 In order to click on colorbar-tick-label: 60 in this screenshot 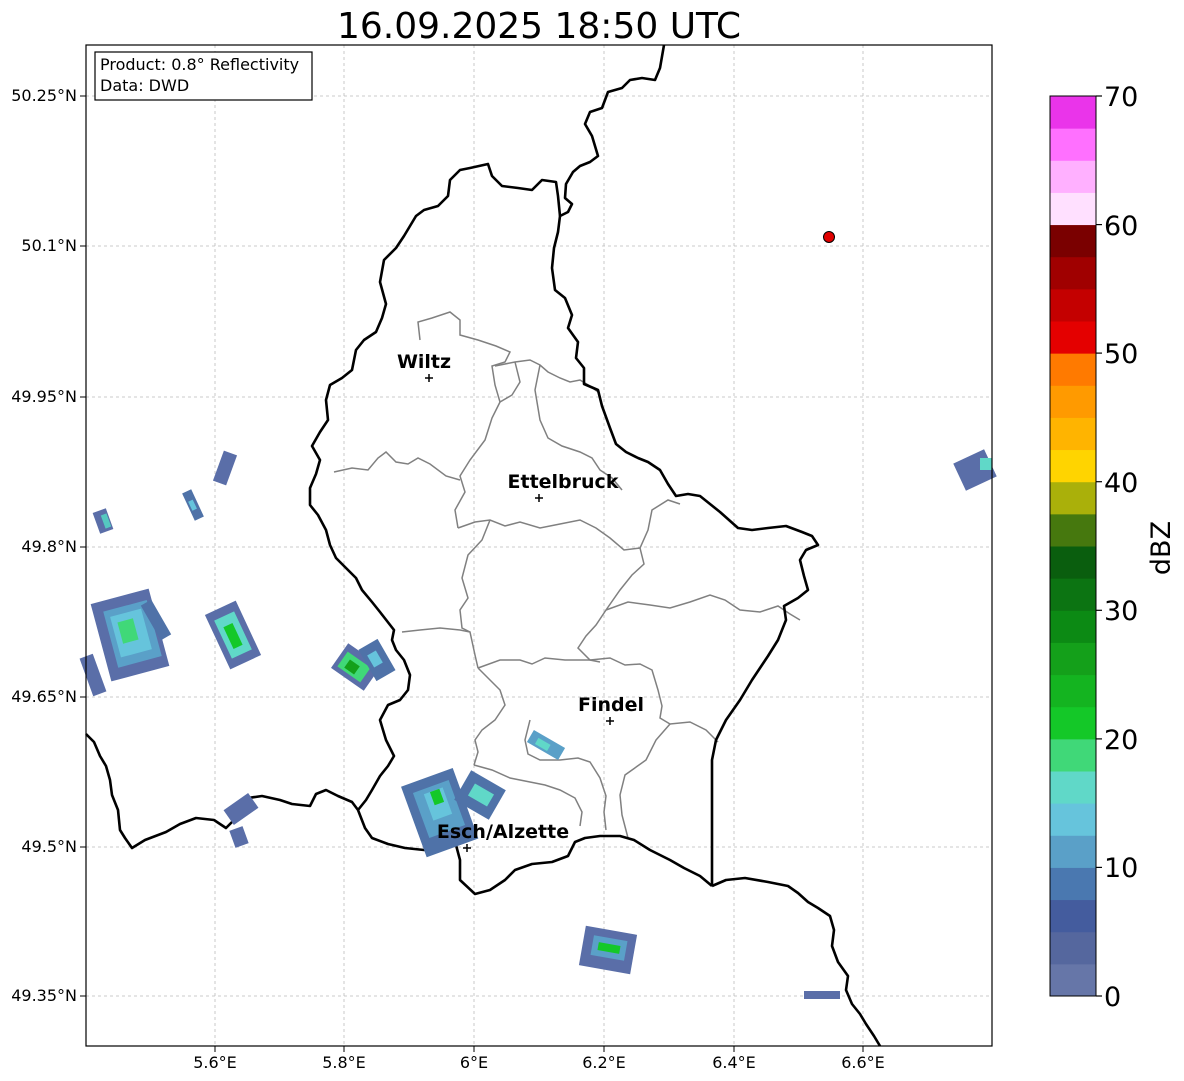, I will do `click(1121, 226)`.